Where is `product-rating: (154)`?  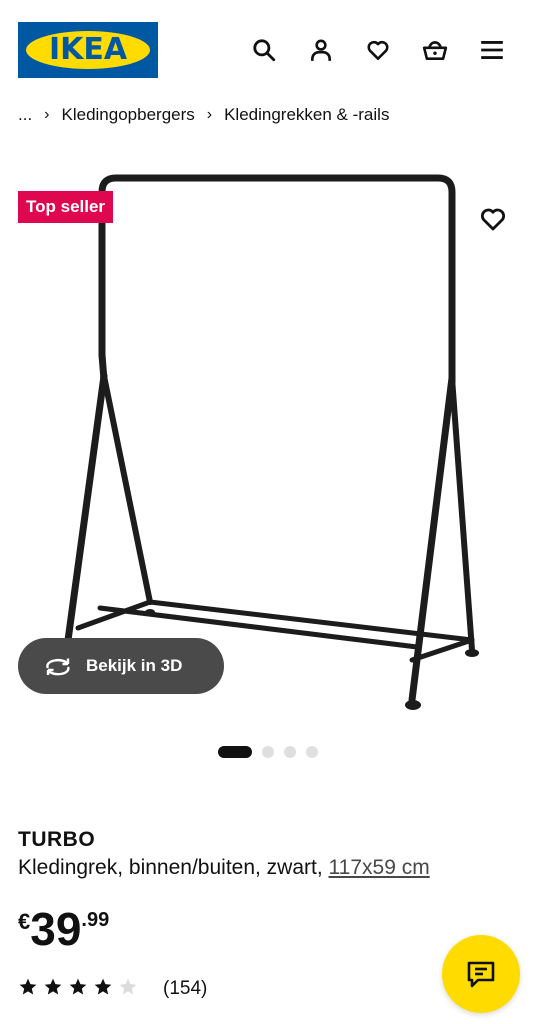 product-rating: (154) is located at coordinates (112, 989).